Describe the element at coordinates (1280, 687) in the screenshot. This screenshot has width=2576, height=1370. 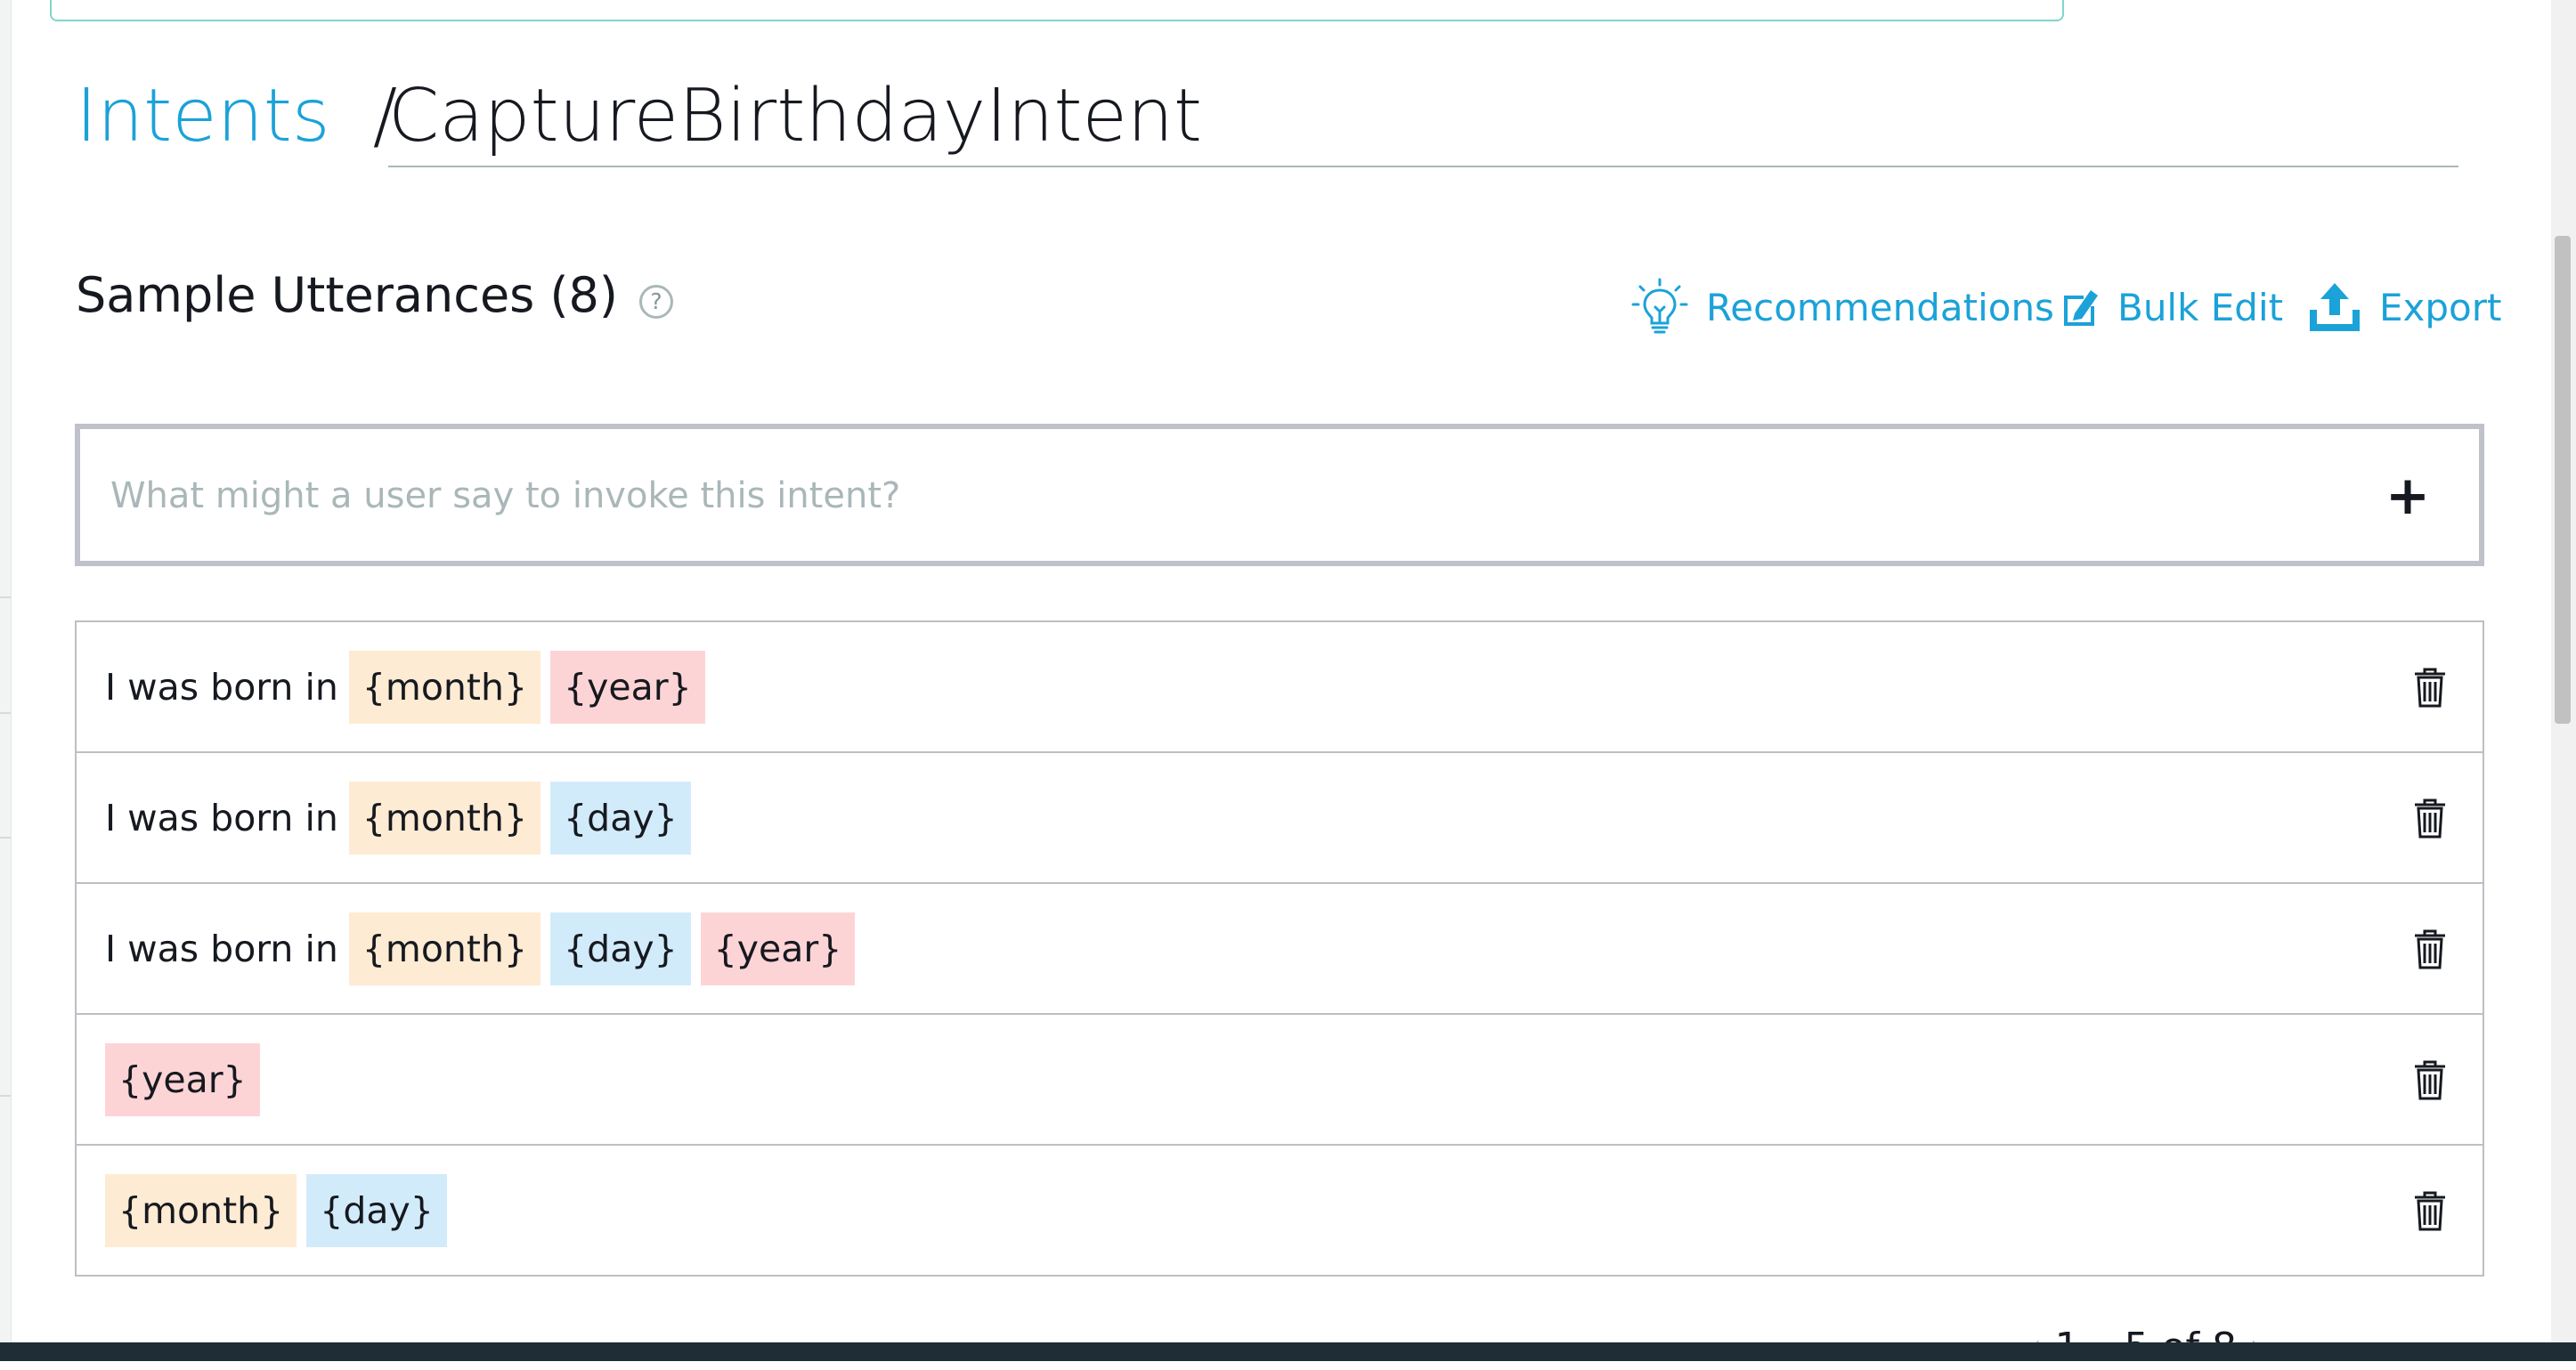
I see `utterance-row: I was born in {month} {year}` at that location.